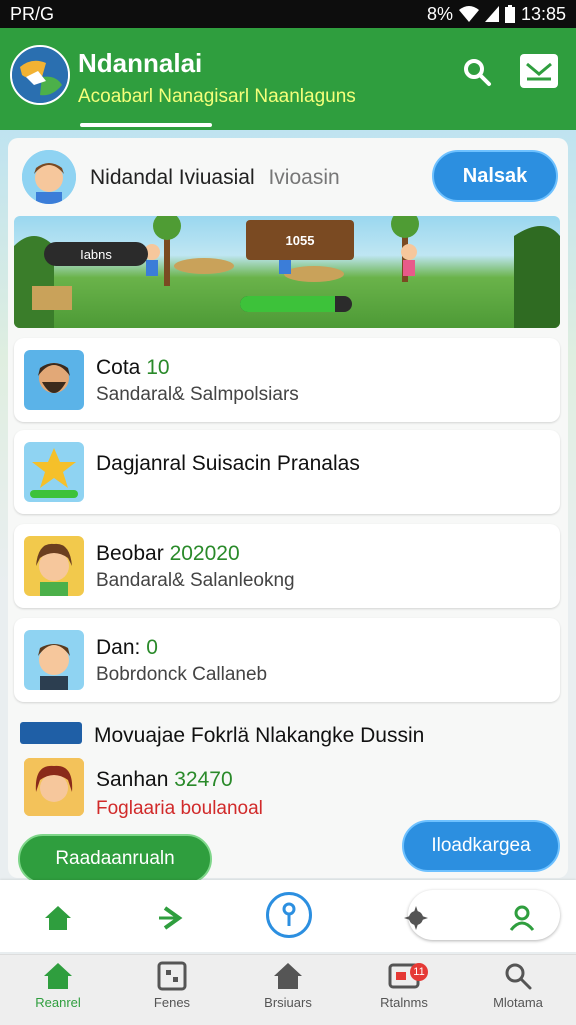 Image resolution: width=576 pixels, height=1025 pixels. What do you see at coordinates (287, 660) in the screenshot?
I see `list-item: Dan: 0 Bobrdonck Callaneb` at bounding box center [287, 660].